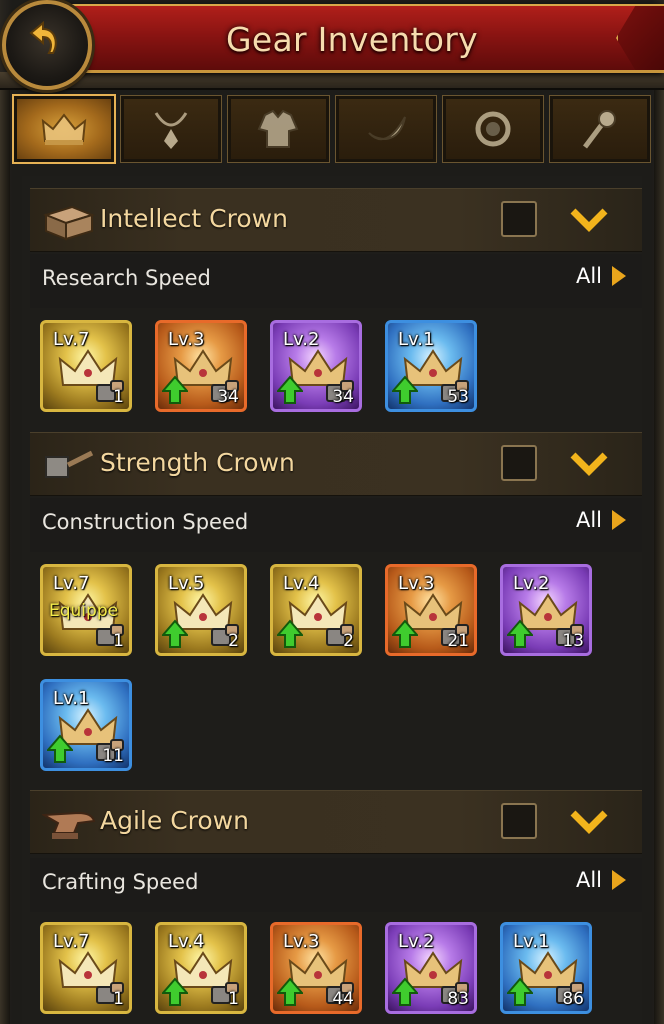 The height and width of the screenshot is (1024, 664). What do you see at coordinates (343, 999) in the screenshot?
I see `item-count: 44` at bounding box center [343, 999].